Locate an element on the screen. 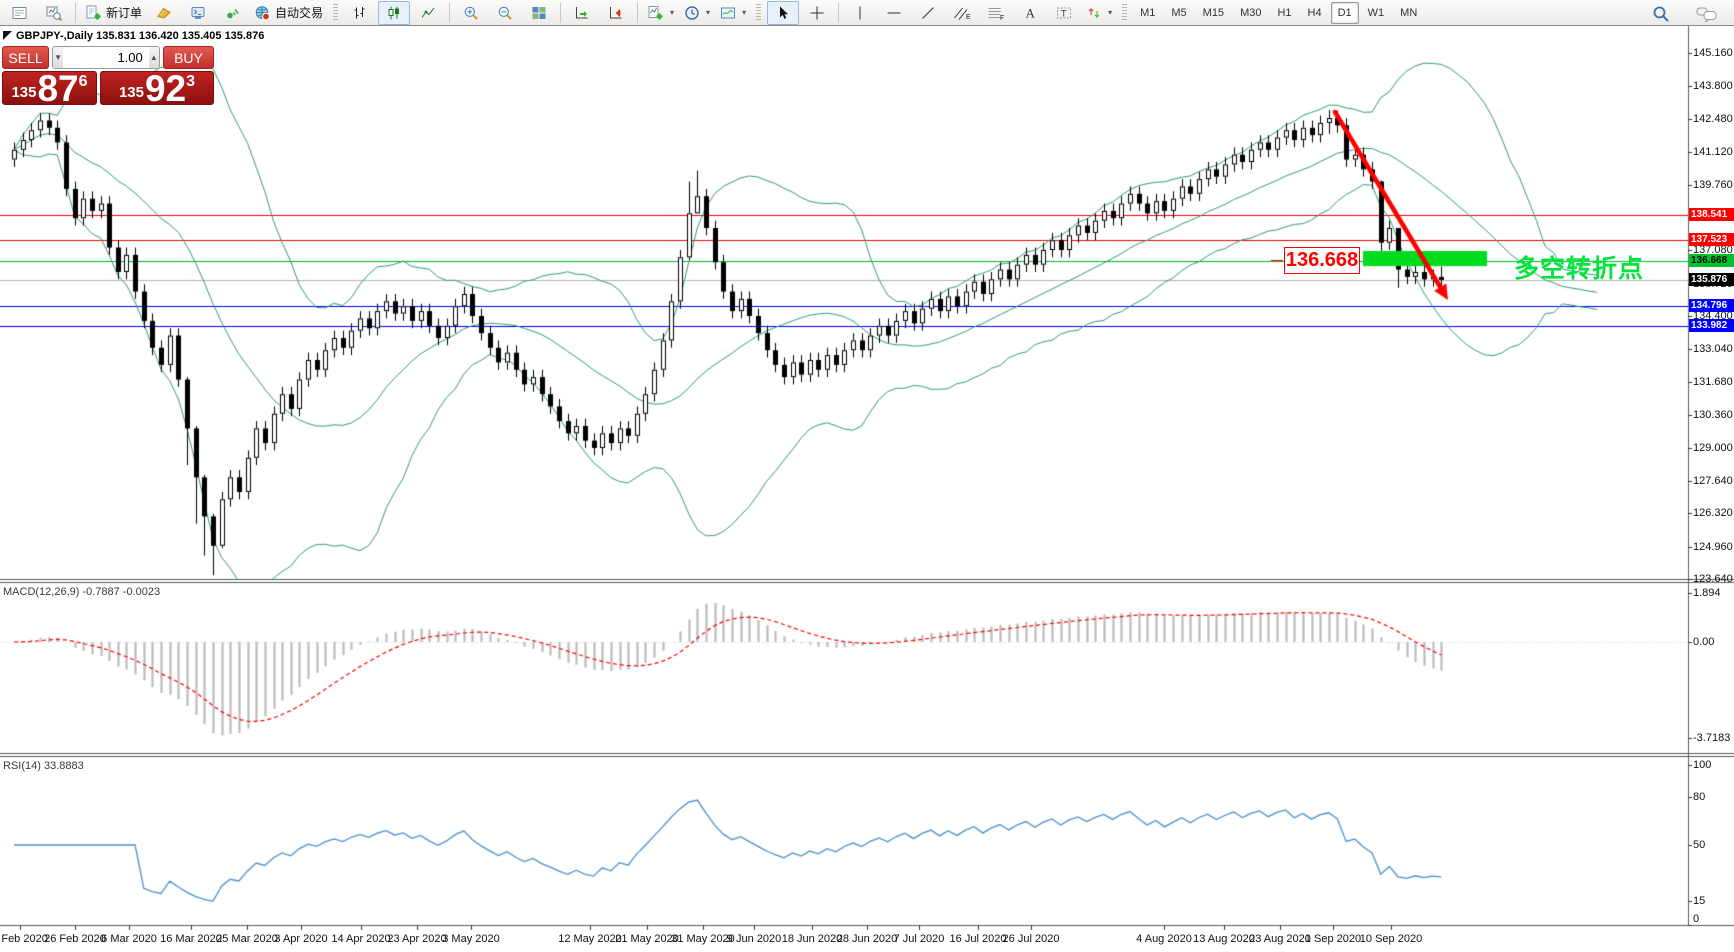 Image resolution: width=1734 pixels, height=952 pixels. auto-scroll-button is located at coordinates (582, 13).